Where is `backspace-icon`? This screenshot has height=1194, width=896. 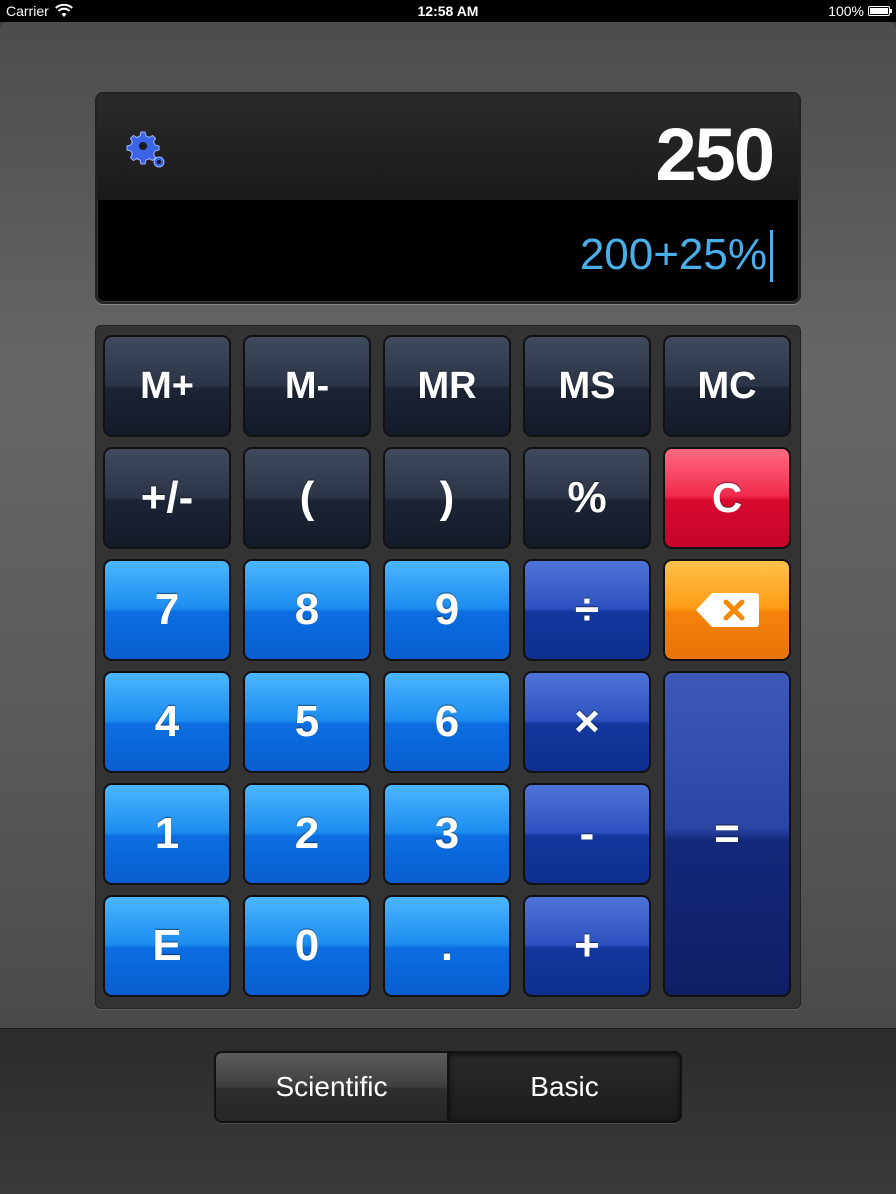
backspace-icon is located at coordinates (727, 610).